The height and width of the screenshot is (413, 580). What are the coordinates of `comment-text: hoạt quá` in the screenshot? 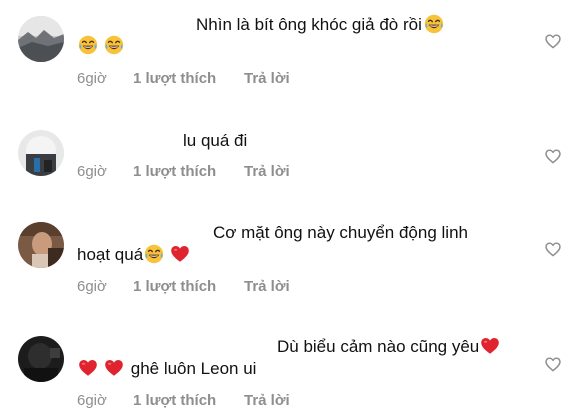 It's located at (133, 255).